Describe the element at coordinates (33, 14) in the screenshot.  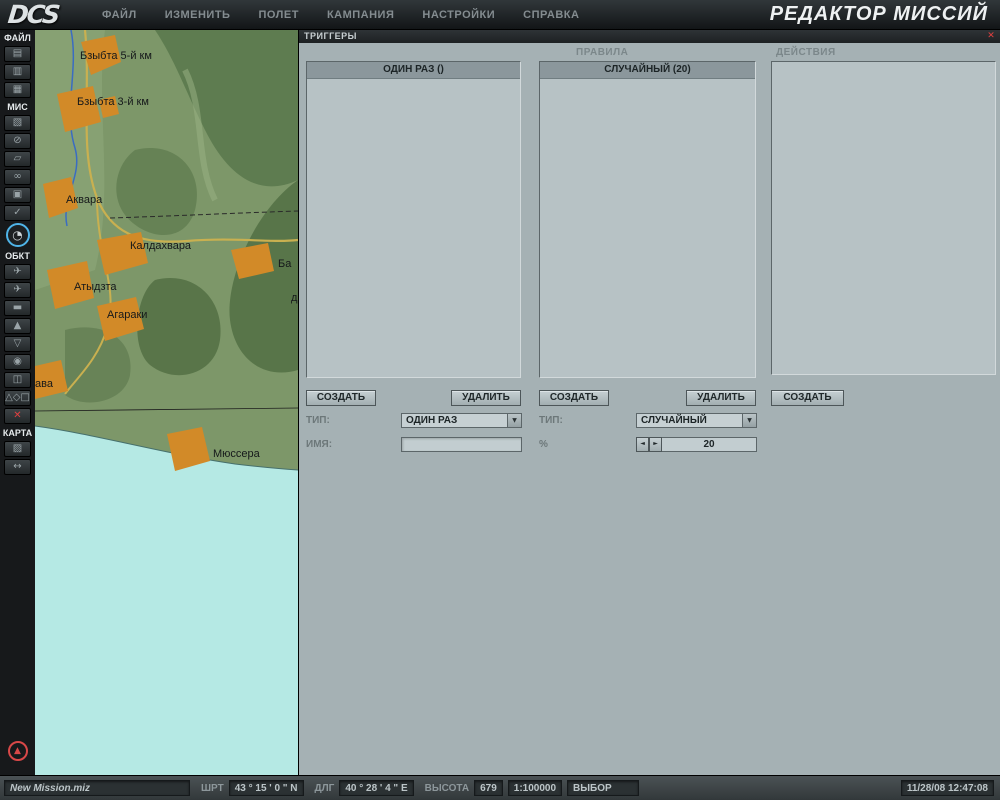
I see `dcs-logo: DCS` at that location.